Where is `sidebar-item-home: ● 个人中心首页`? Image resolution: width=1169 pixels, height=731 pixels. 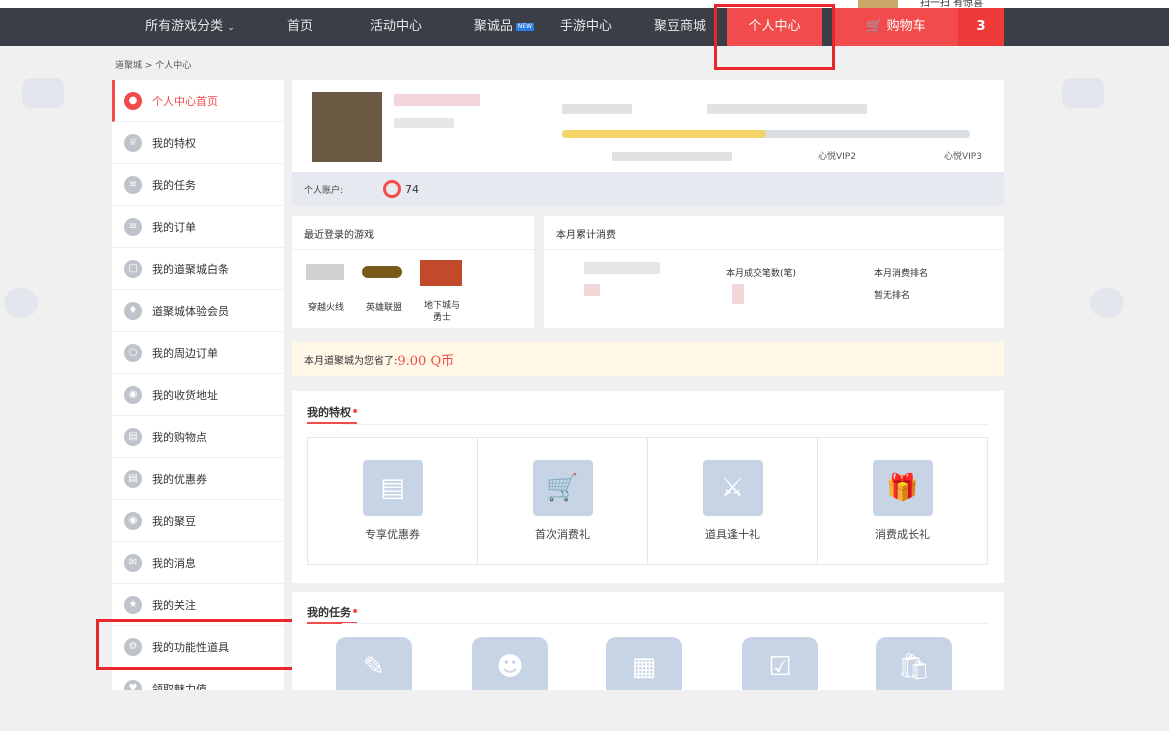
sidebar-item-home: ● 个人中心首页 is located at coordinates (198, 101).